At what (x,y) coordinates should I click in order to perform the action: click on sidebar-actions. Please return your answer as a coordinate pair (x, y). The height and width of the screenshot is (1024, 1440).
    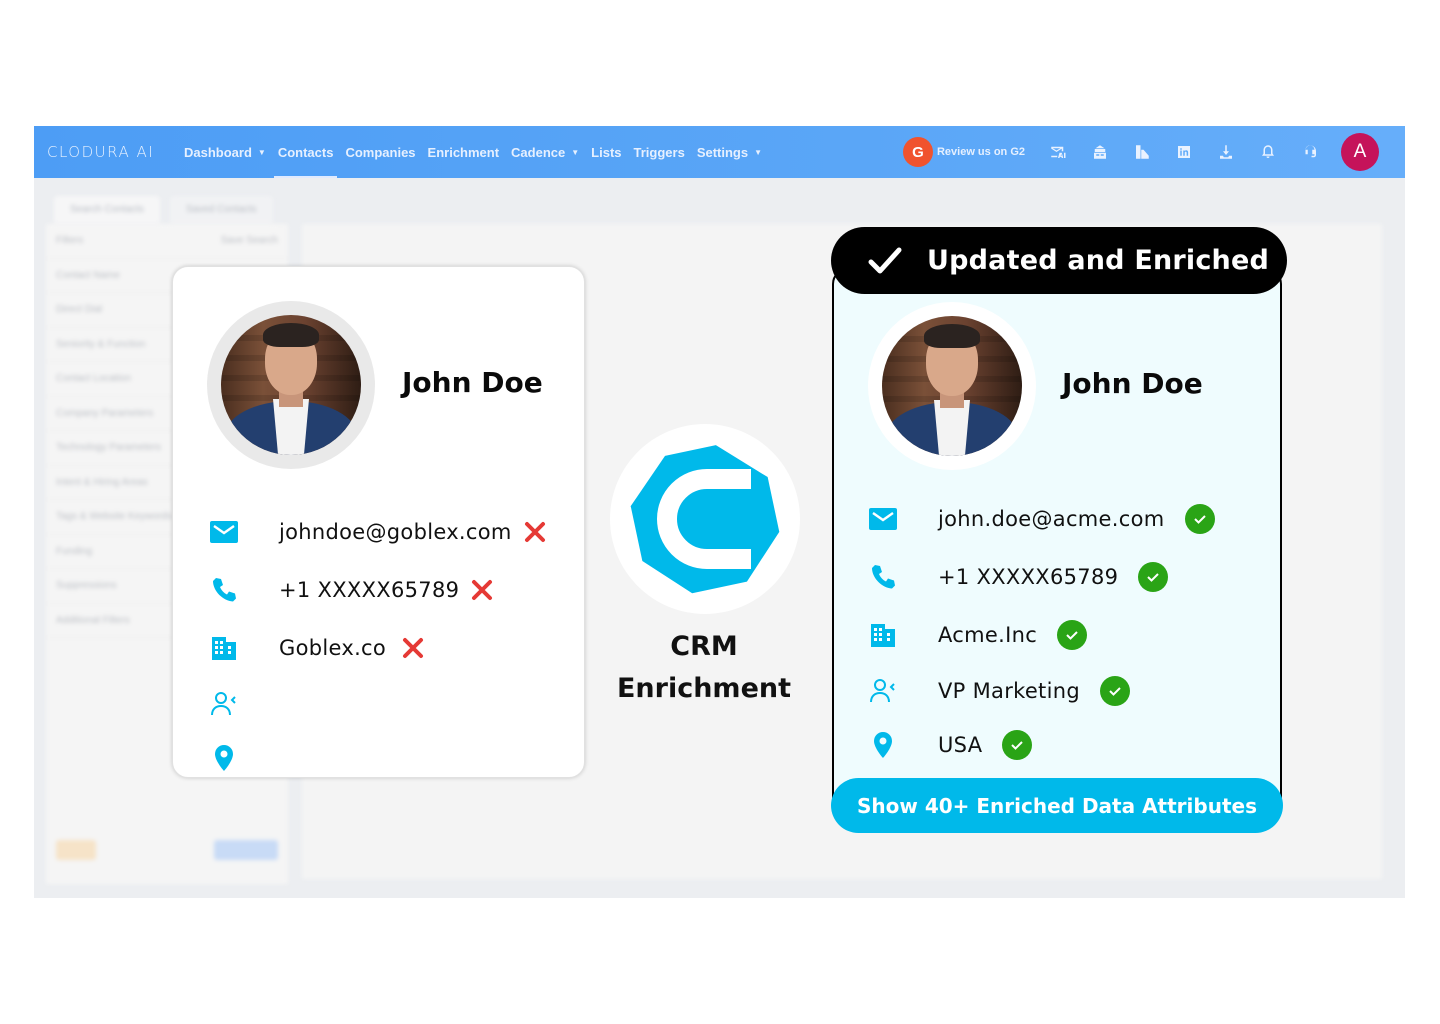
    Looking at the image, I should click on (167, 850).